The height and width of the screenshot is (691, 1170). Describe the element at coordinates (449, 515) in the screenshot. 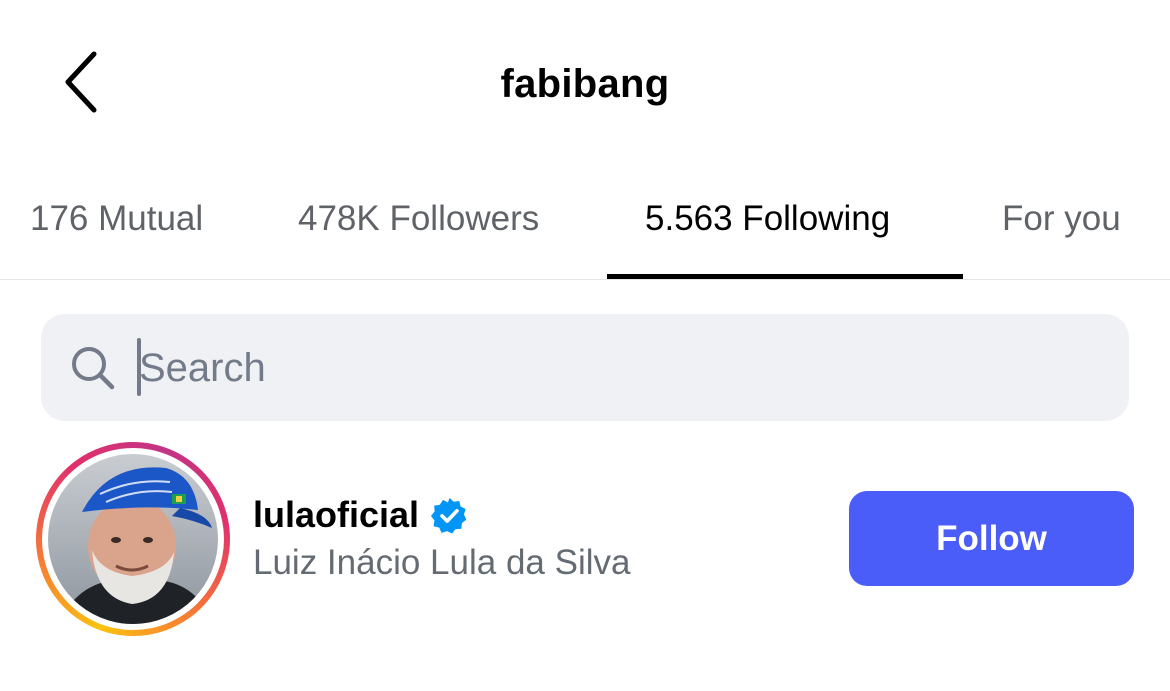

I see `verified-badge-icon` at that location.